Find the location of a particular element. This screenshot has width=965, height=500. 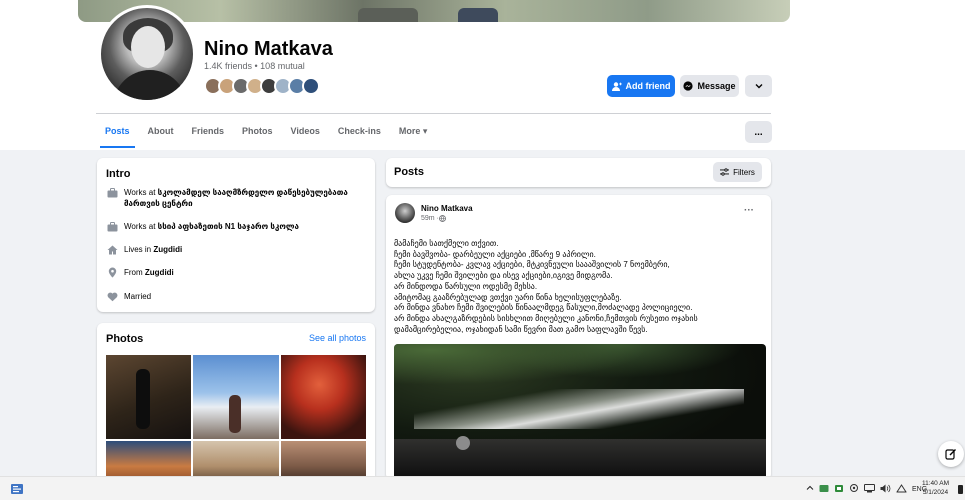

system-tray: ENG is located at coordinates (866, 488).